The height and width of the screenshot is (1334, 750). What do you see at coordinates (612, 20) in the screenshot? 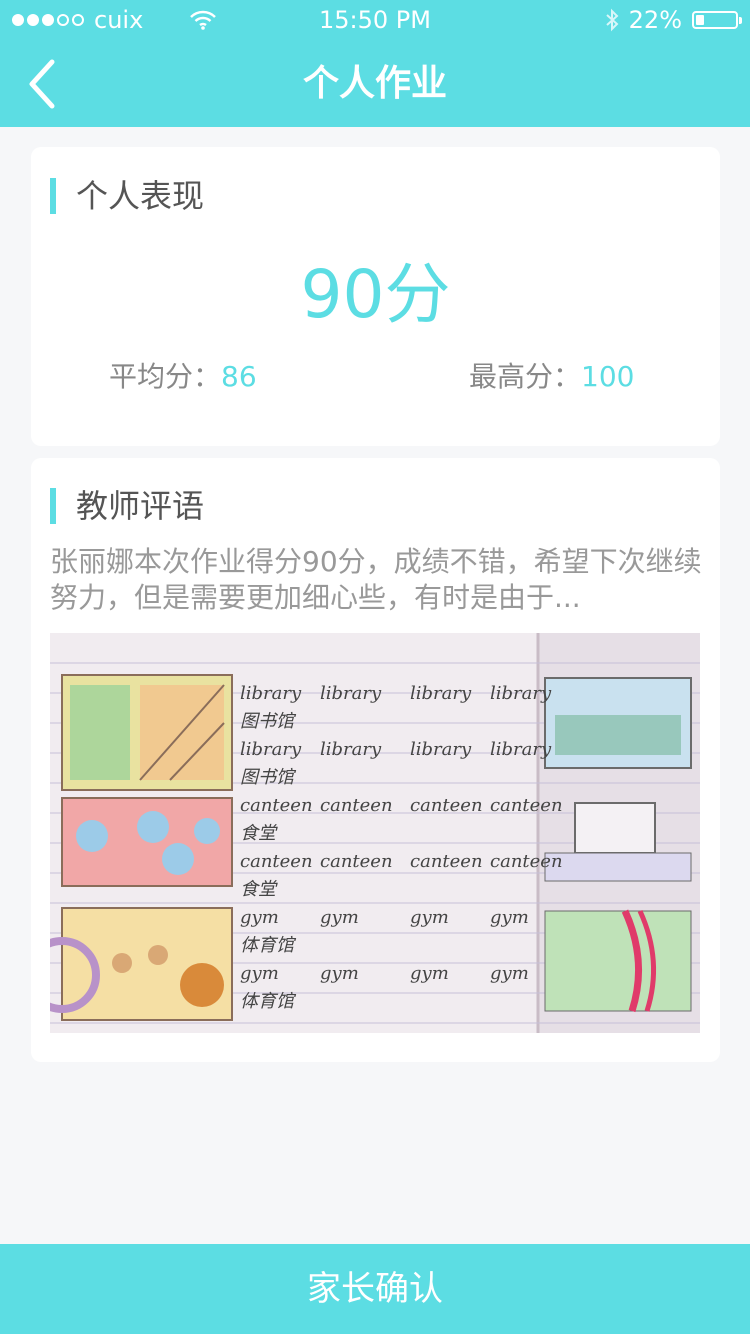
I see `bluetooth-icon` at bounding box center [612, 20].